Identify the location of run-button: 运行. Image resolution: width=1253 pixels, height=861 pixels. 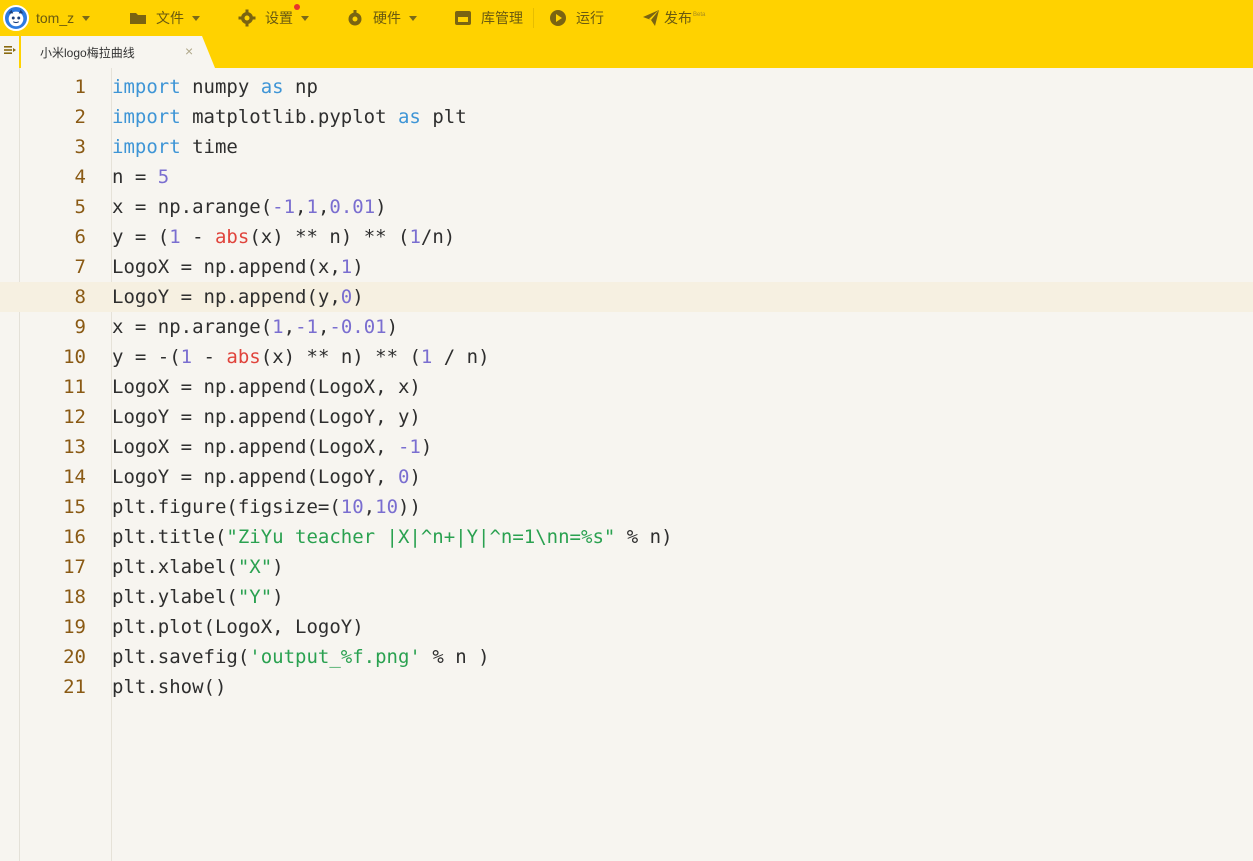
(576, 18).